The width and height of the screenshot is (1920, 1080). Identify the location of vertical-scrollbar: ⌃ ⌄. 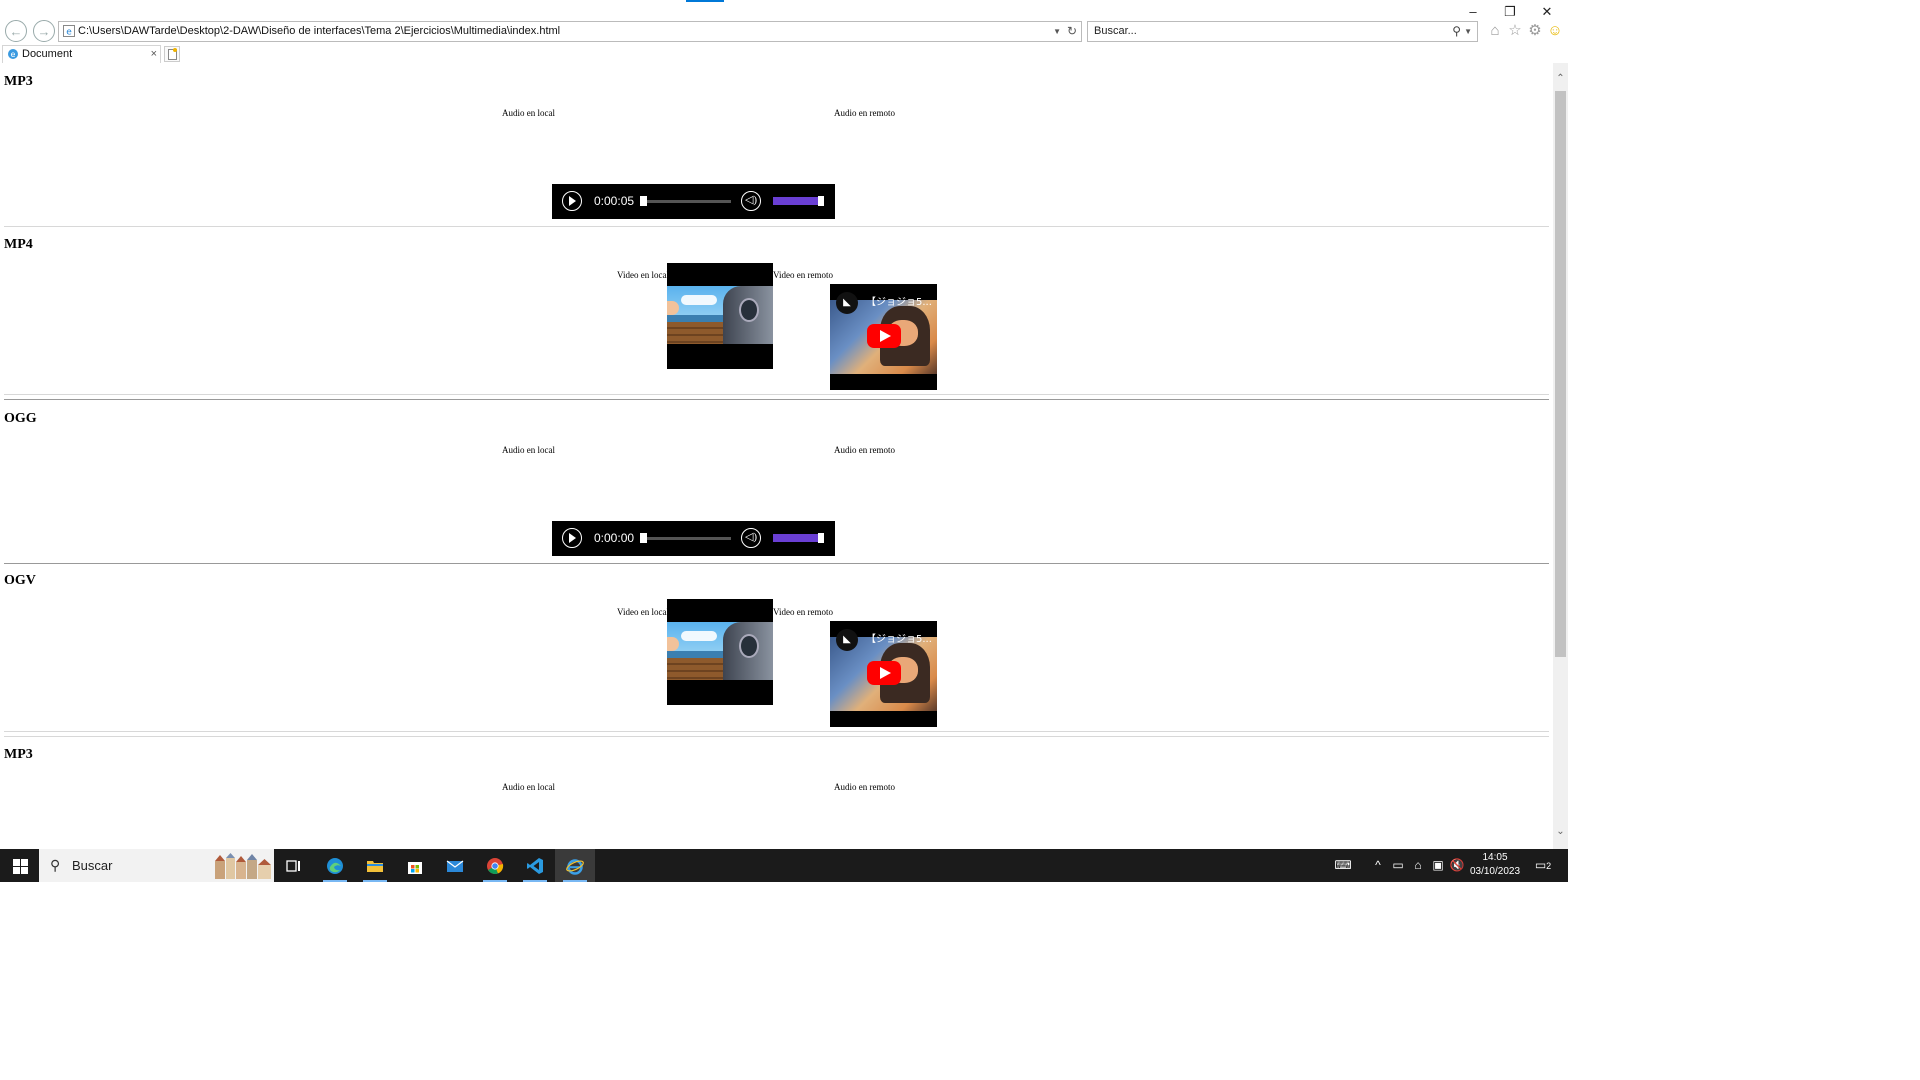
(1560, 456).